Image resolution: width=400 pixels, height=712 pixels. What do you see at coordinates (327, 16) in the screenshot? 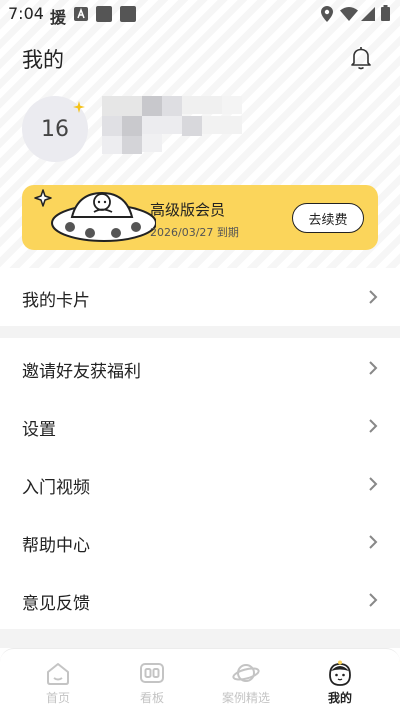
I see `location-icon` at bounding box center [327, 16].